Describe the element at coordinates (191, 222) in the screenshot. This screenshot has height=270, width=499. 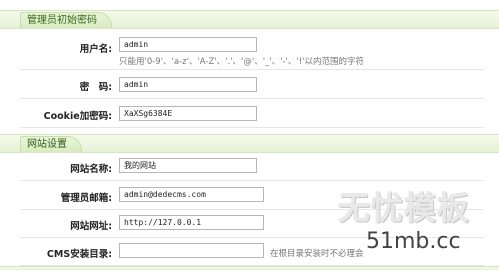
I see `site-url-input: http://127.0.0.1` at that location.